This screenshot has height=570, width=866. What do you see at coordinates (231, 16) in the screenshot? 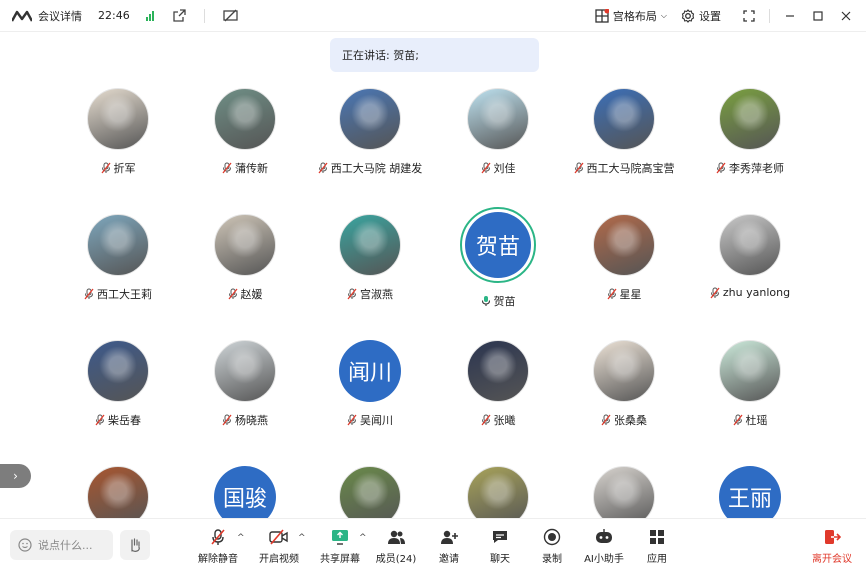
I see `screen-share-off-icon` at bounding box center [231, 16].